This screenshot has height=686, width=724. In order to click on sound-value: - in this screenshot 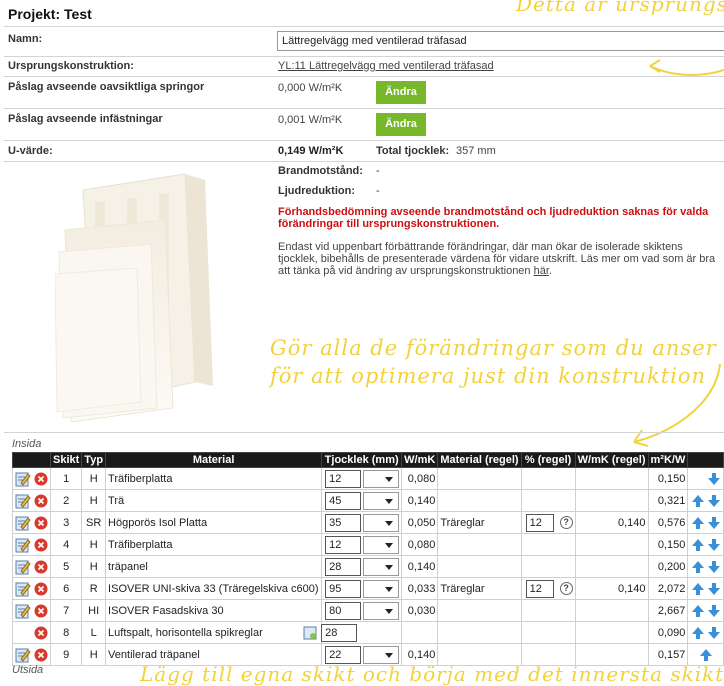, I will do `click(378, 191)`.